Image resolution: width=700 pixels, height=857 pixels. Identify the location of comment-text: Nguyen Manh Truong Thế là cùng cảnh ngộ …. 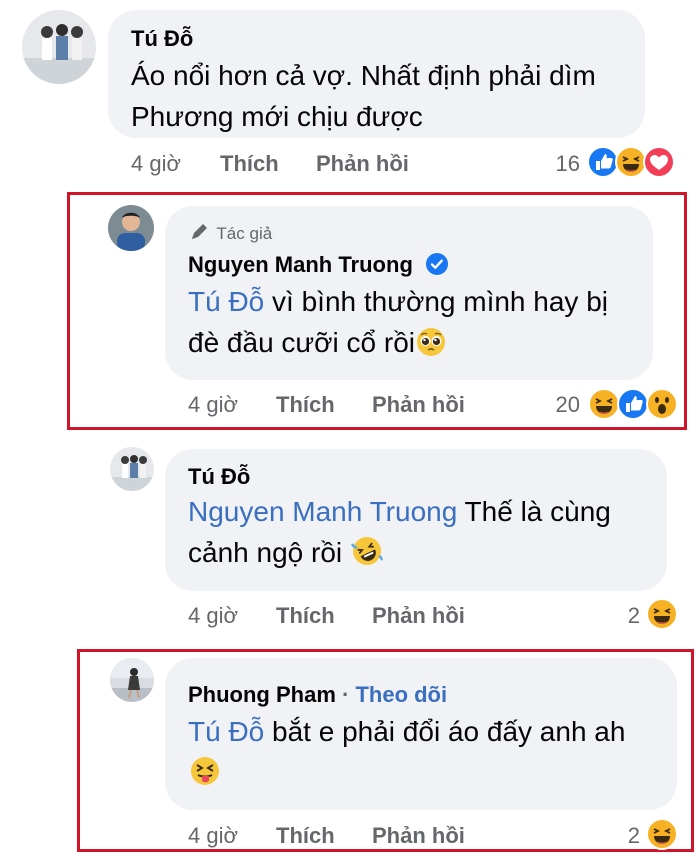
(399, 532).